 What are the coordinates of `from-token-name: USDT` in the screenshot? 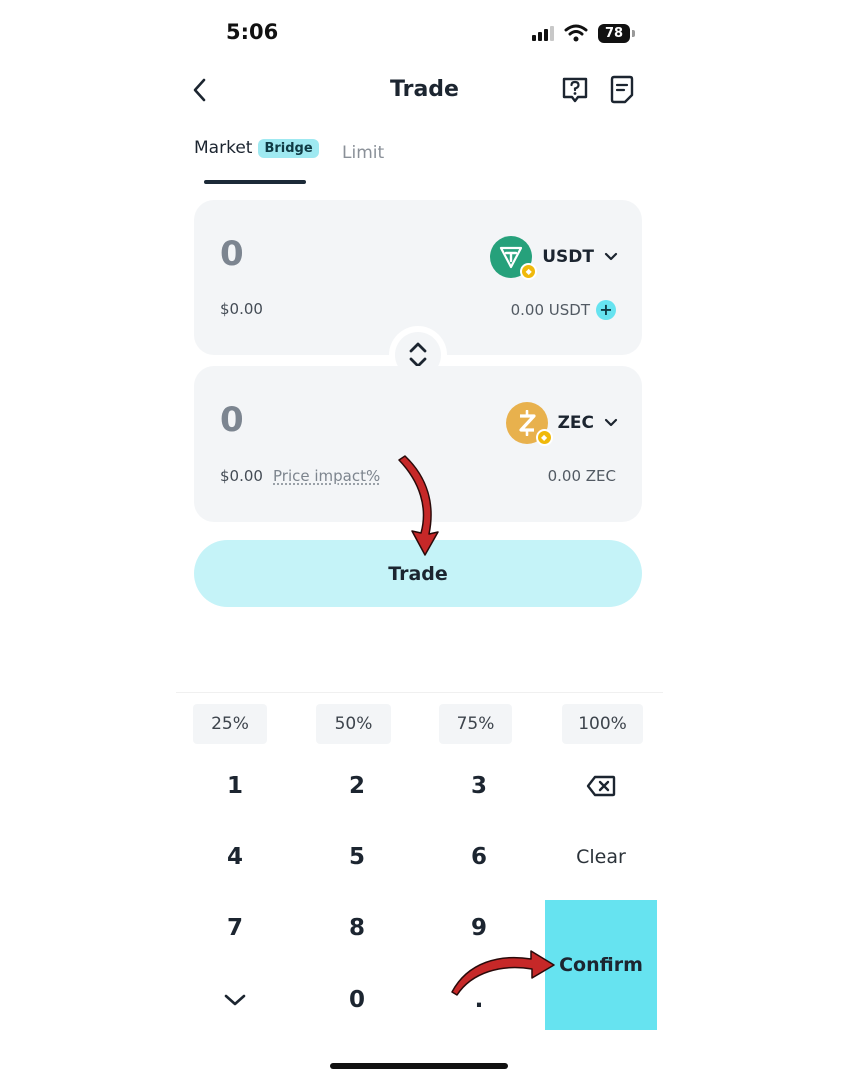 It's located at (568, 257).